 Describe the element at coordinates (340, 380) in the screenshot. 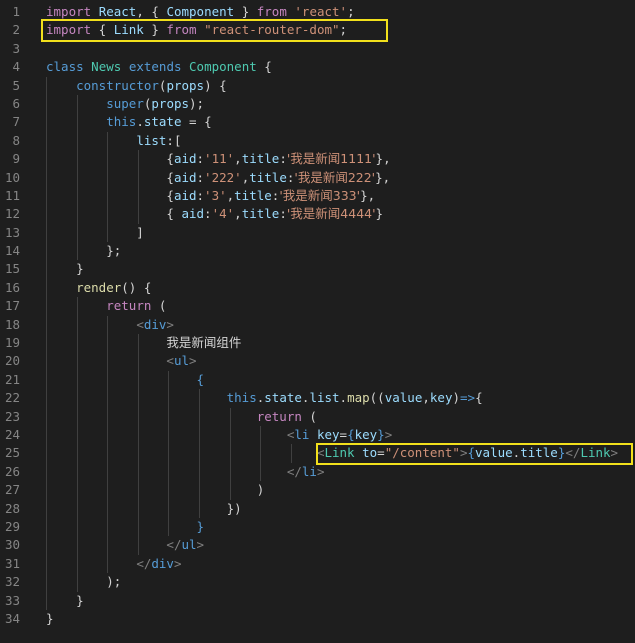

I see `code-line: {` at that location.